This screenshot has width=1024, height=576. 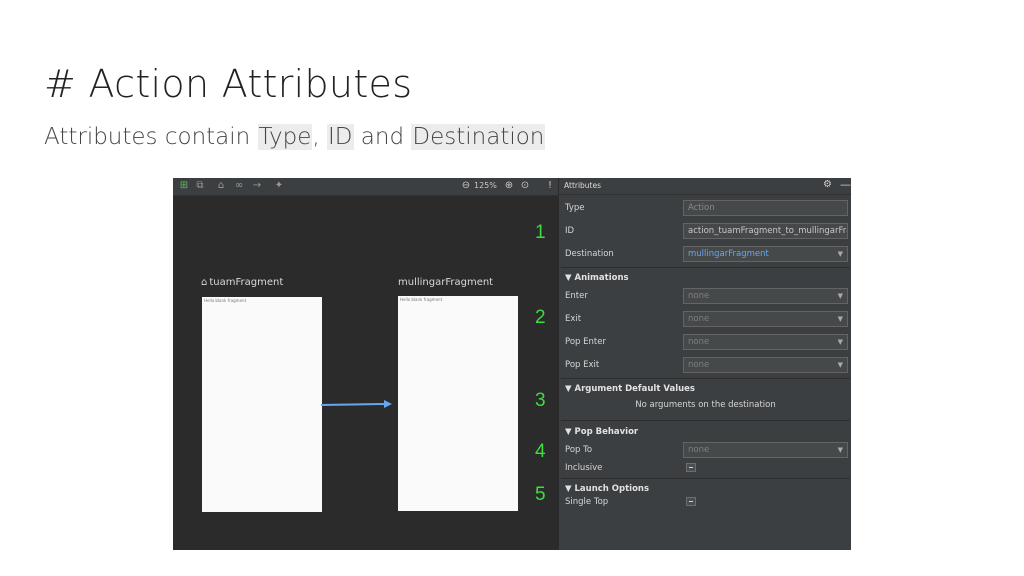 What do you see at coordinates (699, 450) in the screenshot?
I see `pop-to-value: none` at bounding box center [699, 450].